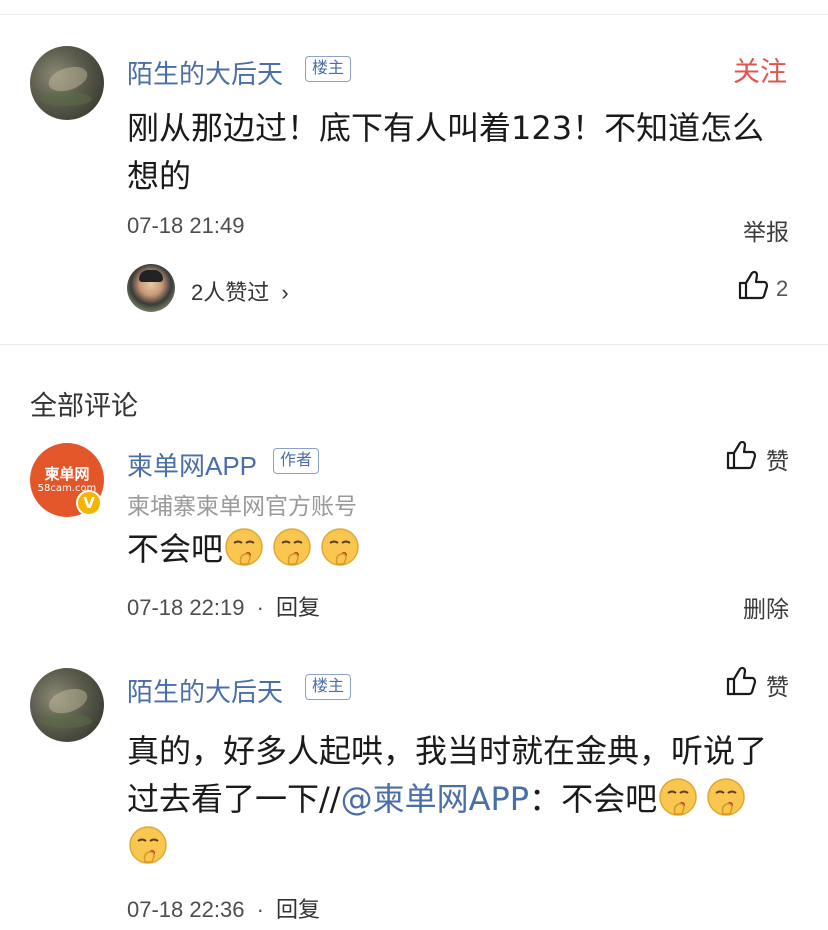 The width and height of the screenshot is (828, 930). Describe the element at coordinates (414, 14) in the screenshot. I see `top-divider` at that location.